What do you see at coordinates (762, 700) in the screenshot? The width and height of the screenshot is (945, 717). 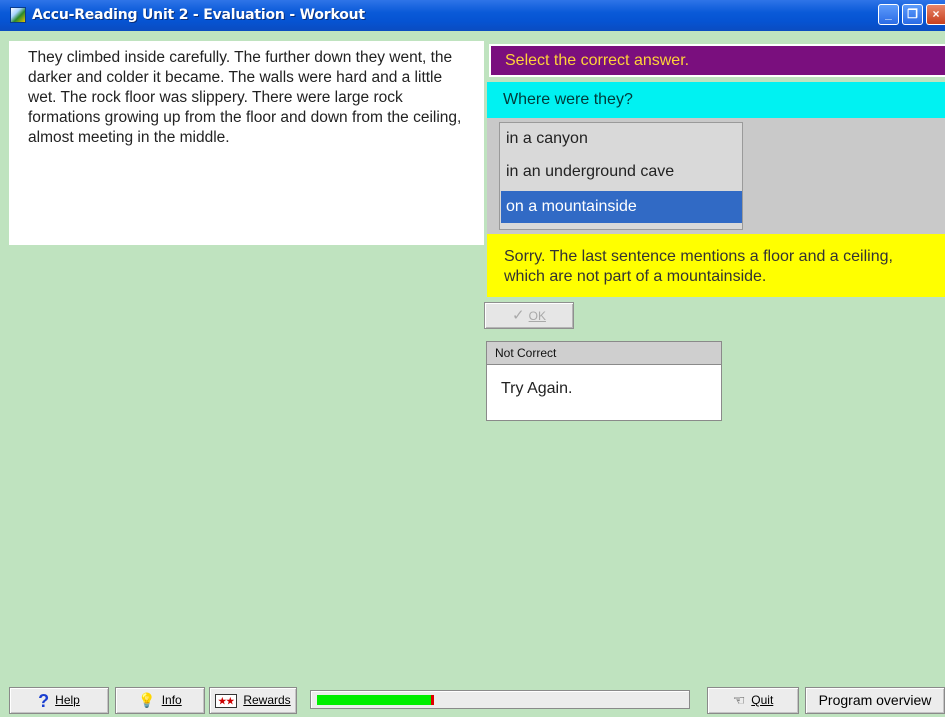 I see `quit-label: Quit` at bounding box center [762, 700].